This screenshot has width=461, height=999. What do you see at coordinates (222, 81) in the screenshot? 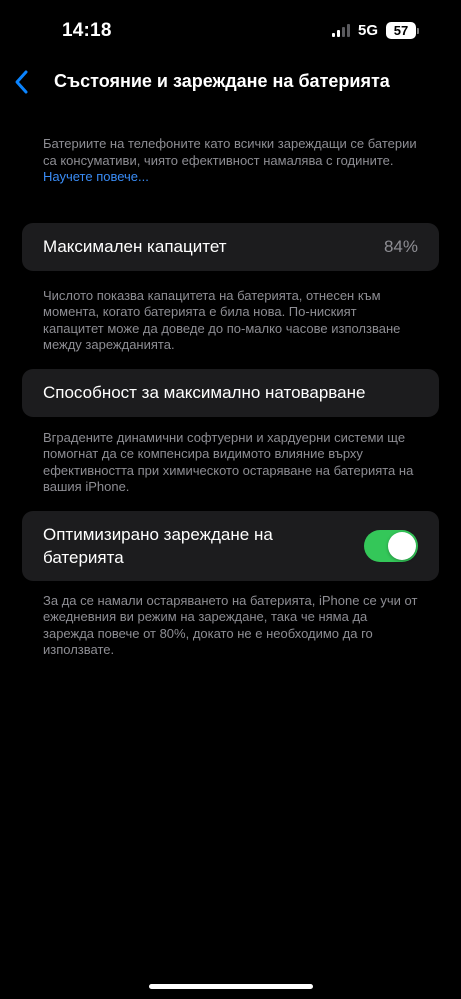
I see `page-title: Състояние и зареждане на батерията` at bounding box center [222, 81].